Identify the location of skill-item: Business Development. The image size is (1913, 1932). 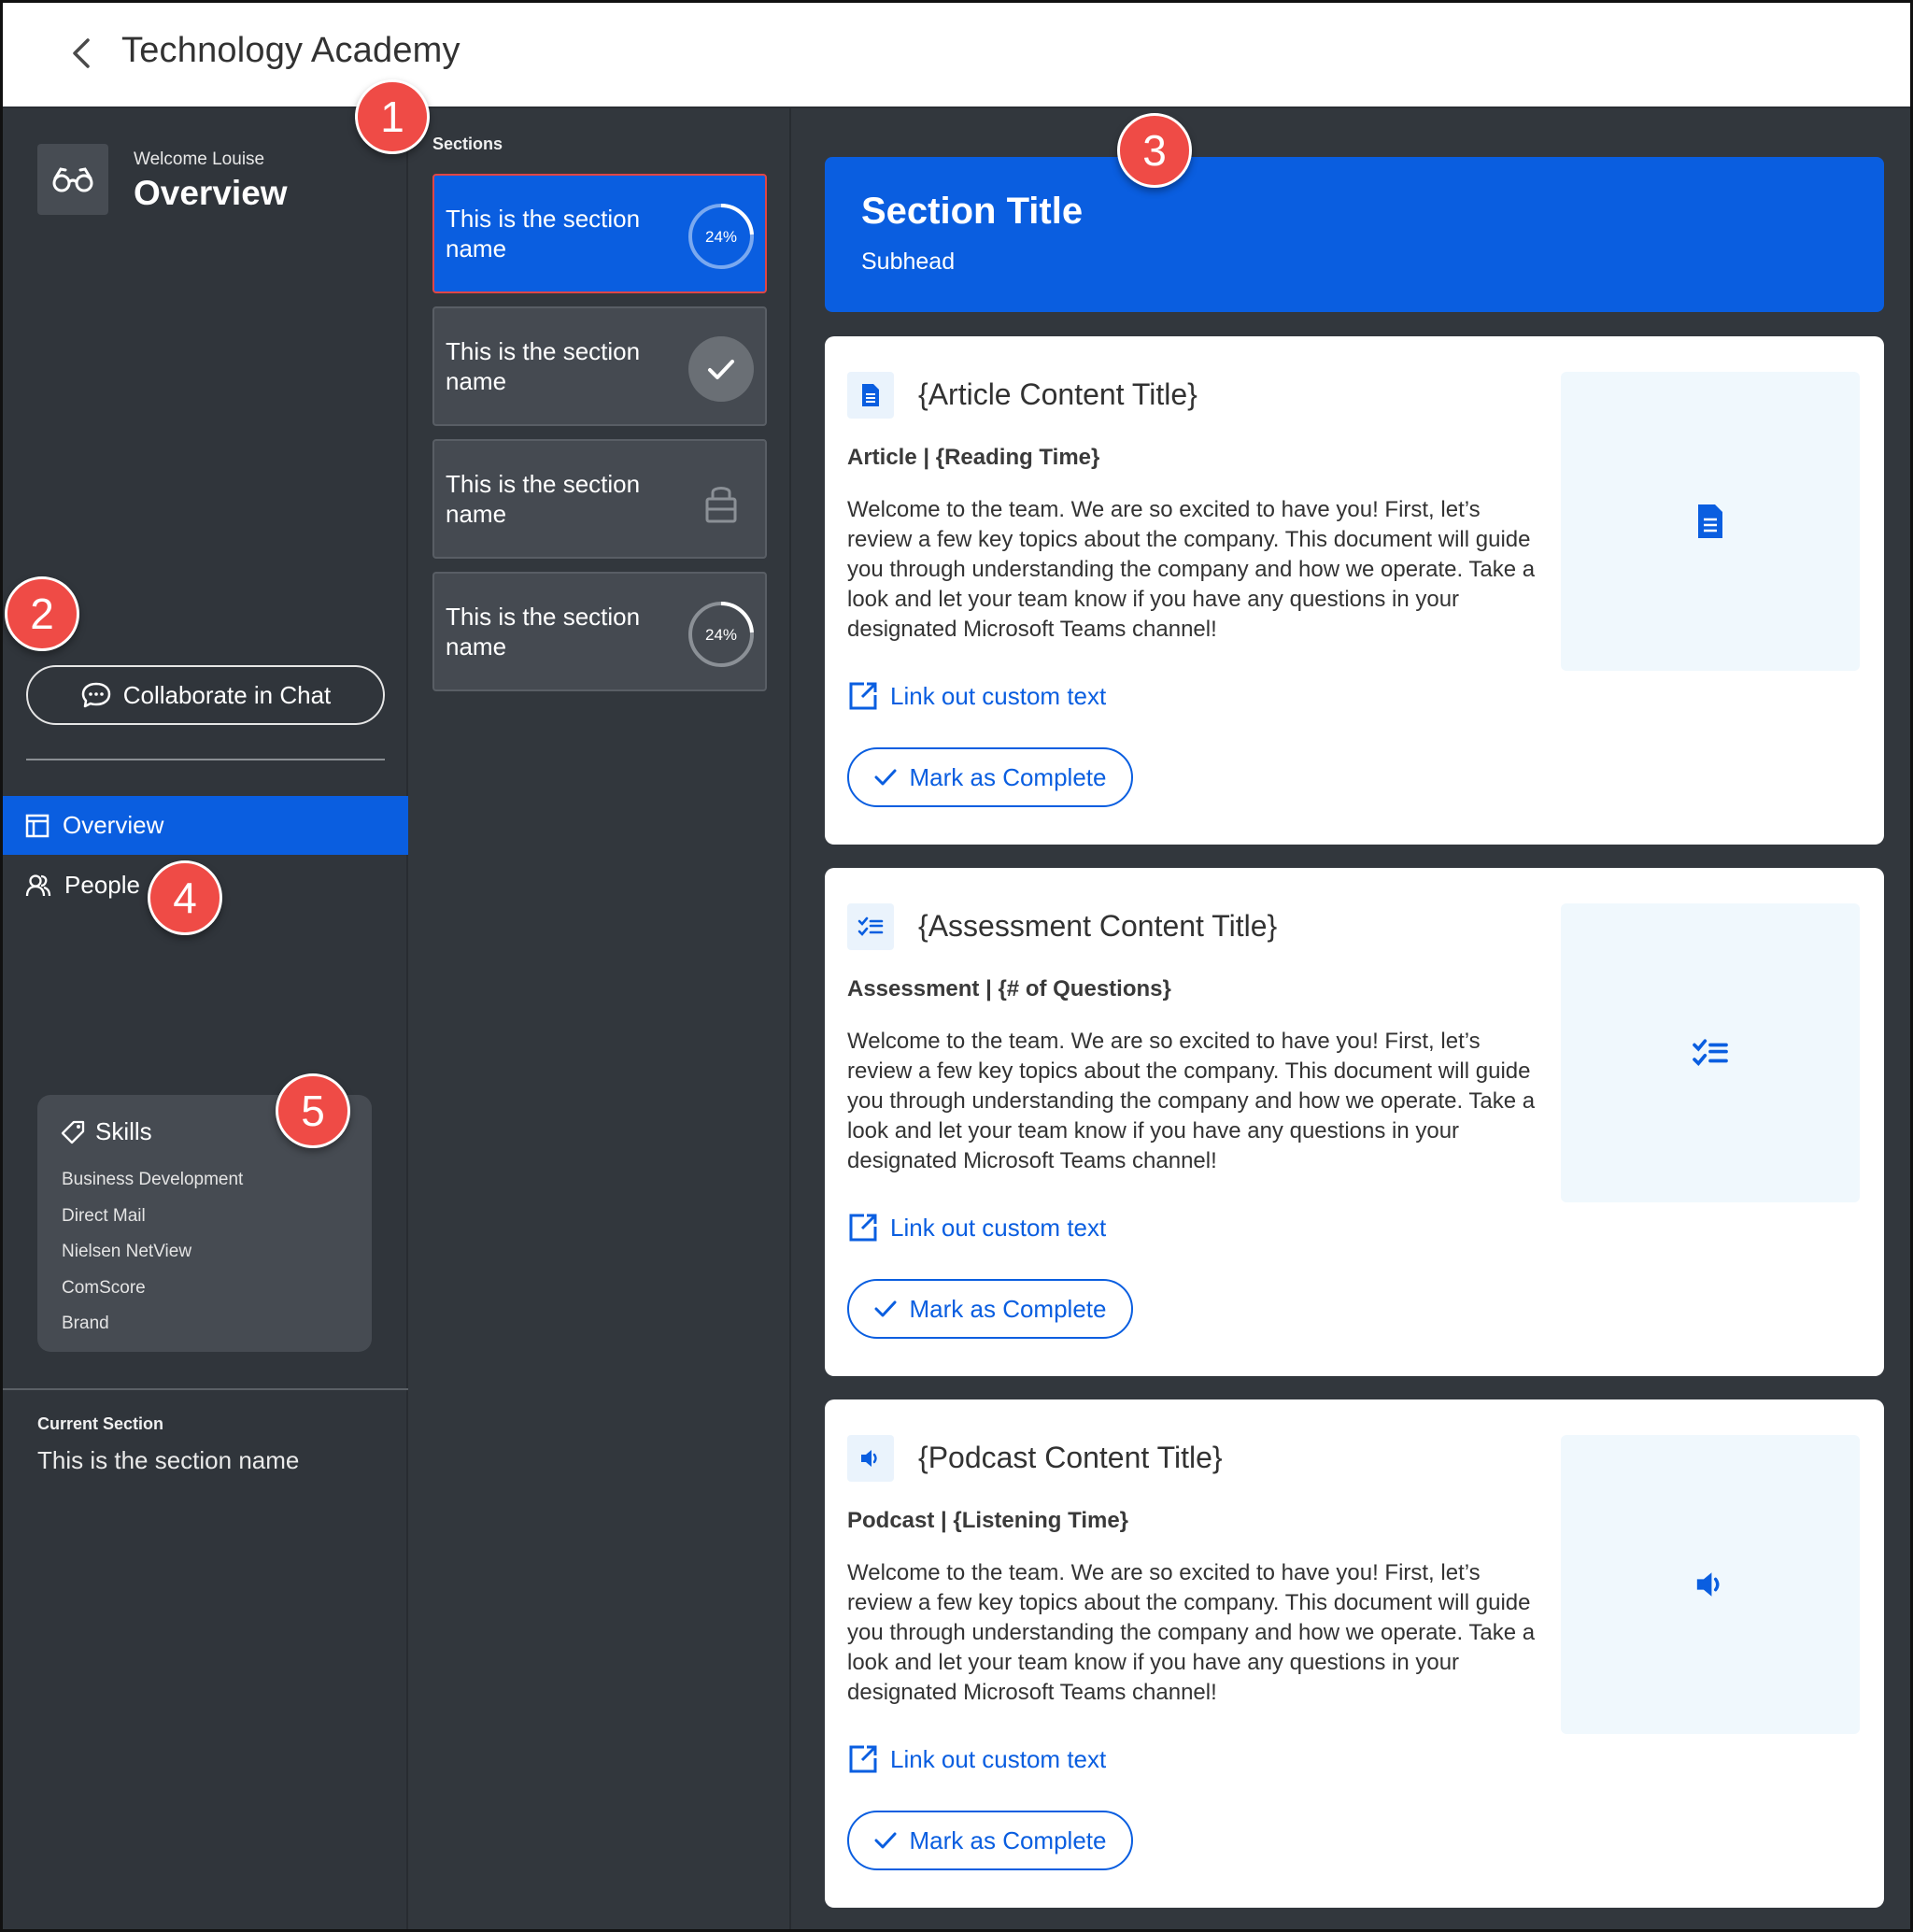
(153, 1179).